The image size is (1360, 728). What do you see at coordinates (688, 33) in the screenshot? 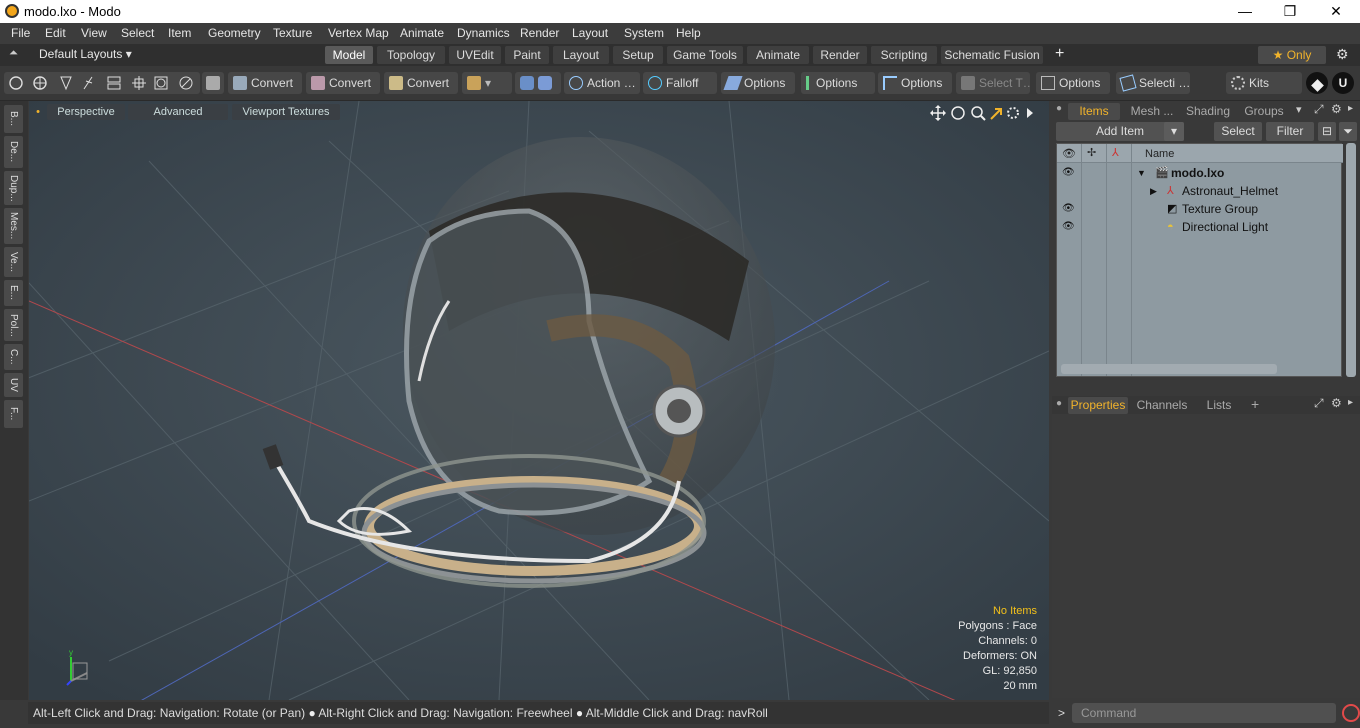
I see `menu-help: Help` at bounding box center [688, 33].